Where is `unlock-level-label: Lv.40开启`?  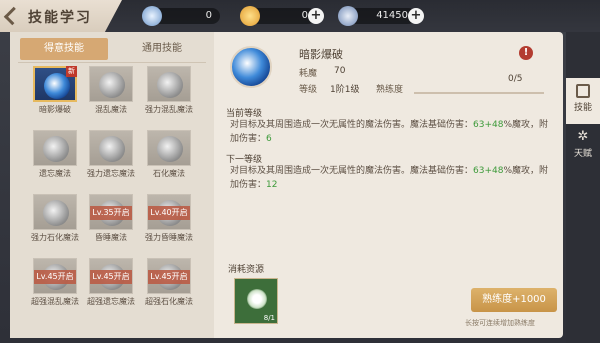
unlock-level-label: Lv.40开启 is located at coordinates (169, 213).